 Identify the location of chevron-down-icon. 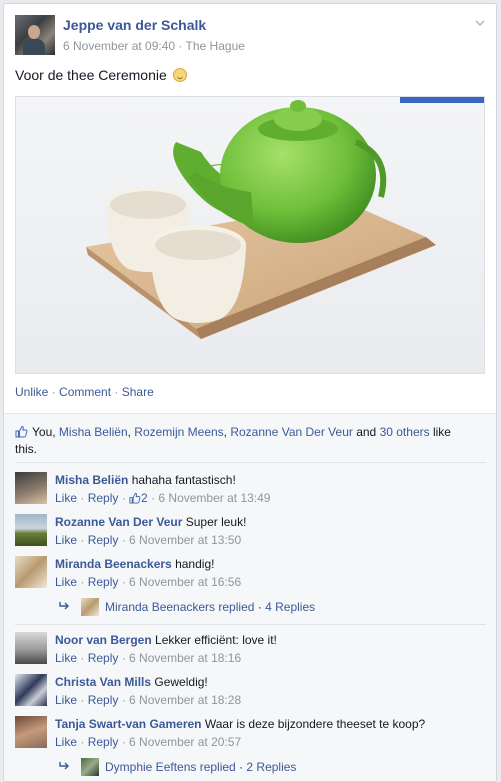
(480, 23).